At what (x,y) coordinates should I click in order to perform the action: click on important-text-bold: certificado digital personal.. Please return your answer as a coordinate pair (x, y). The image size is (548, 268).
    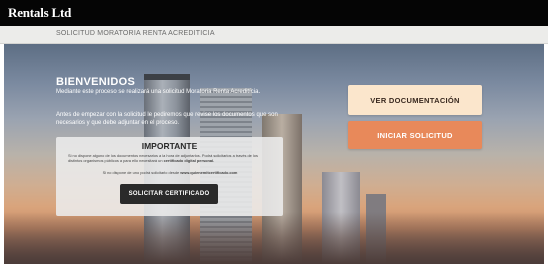
    Looking at the image, I should click on (189, 160).